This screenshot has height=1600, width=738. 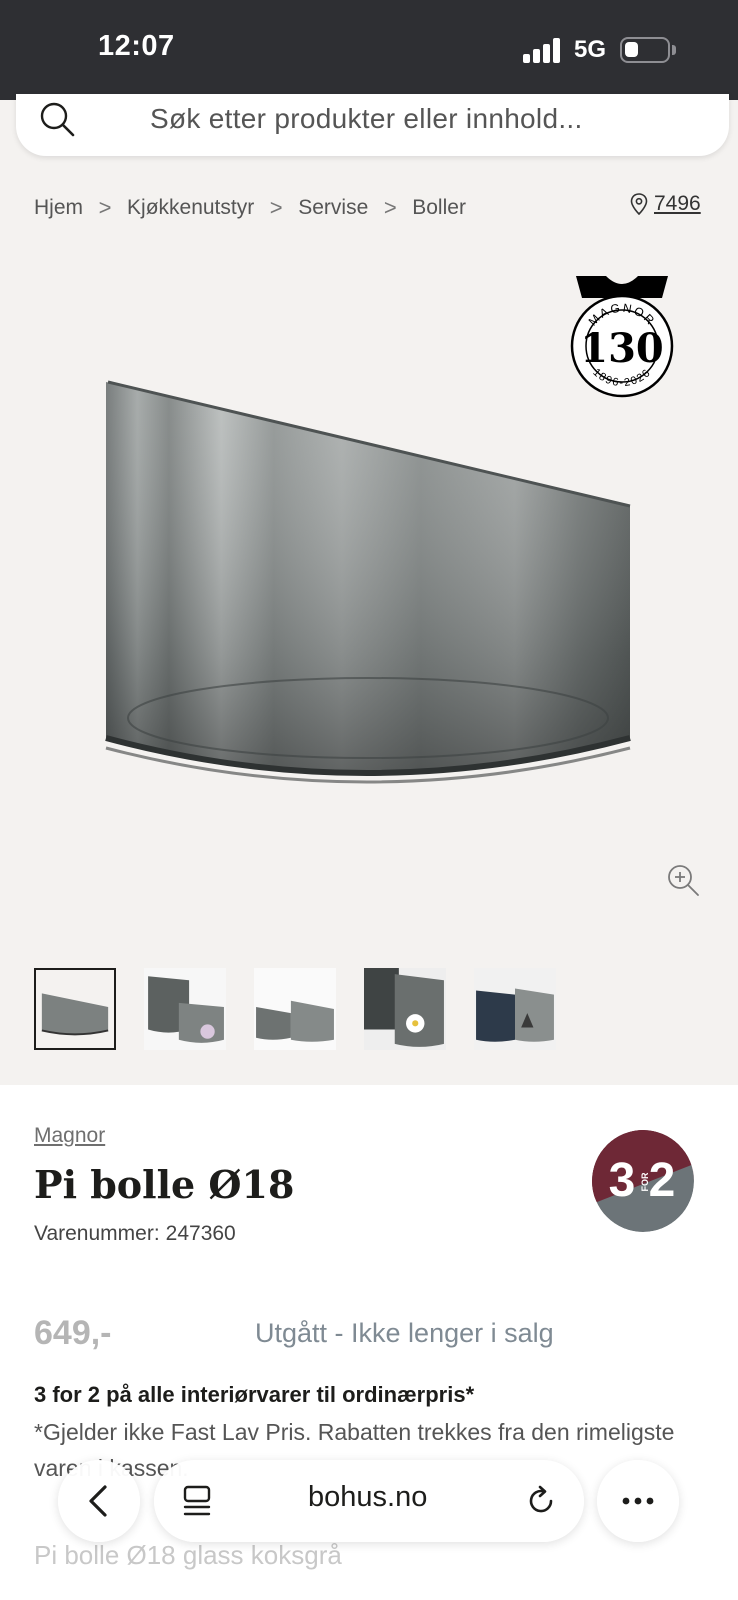 I want to click on store-link: 7496, so click(x=665, y=204).